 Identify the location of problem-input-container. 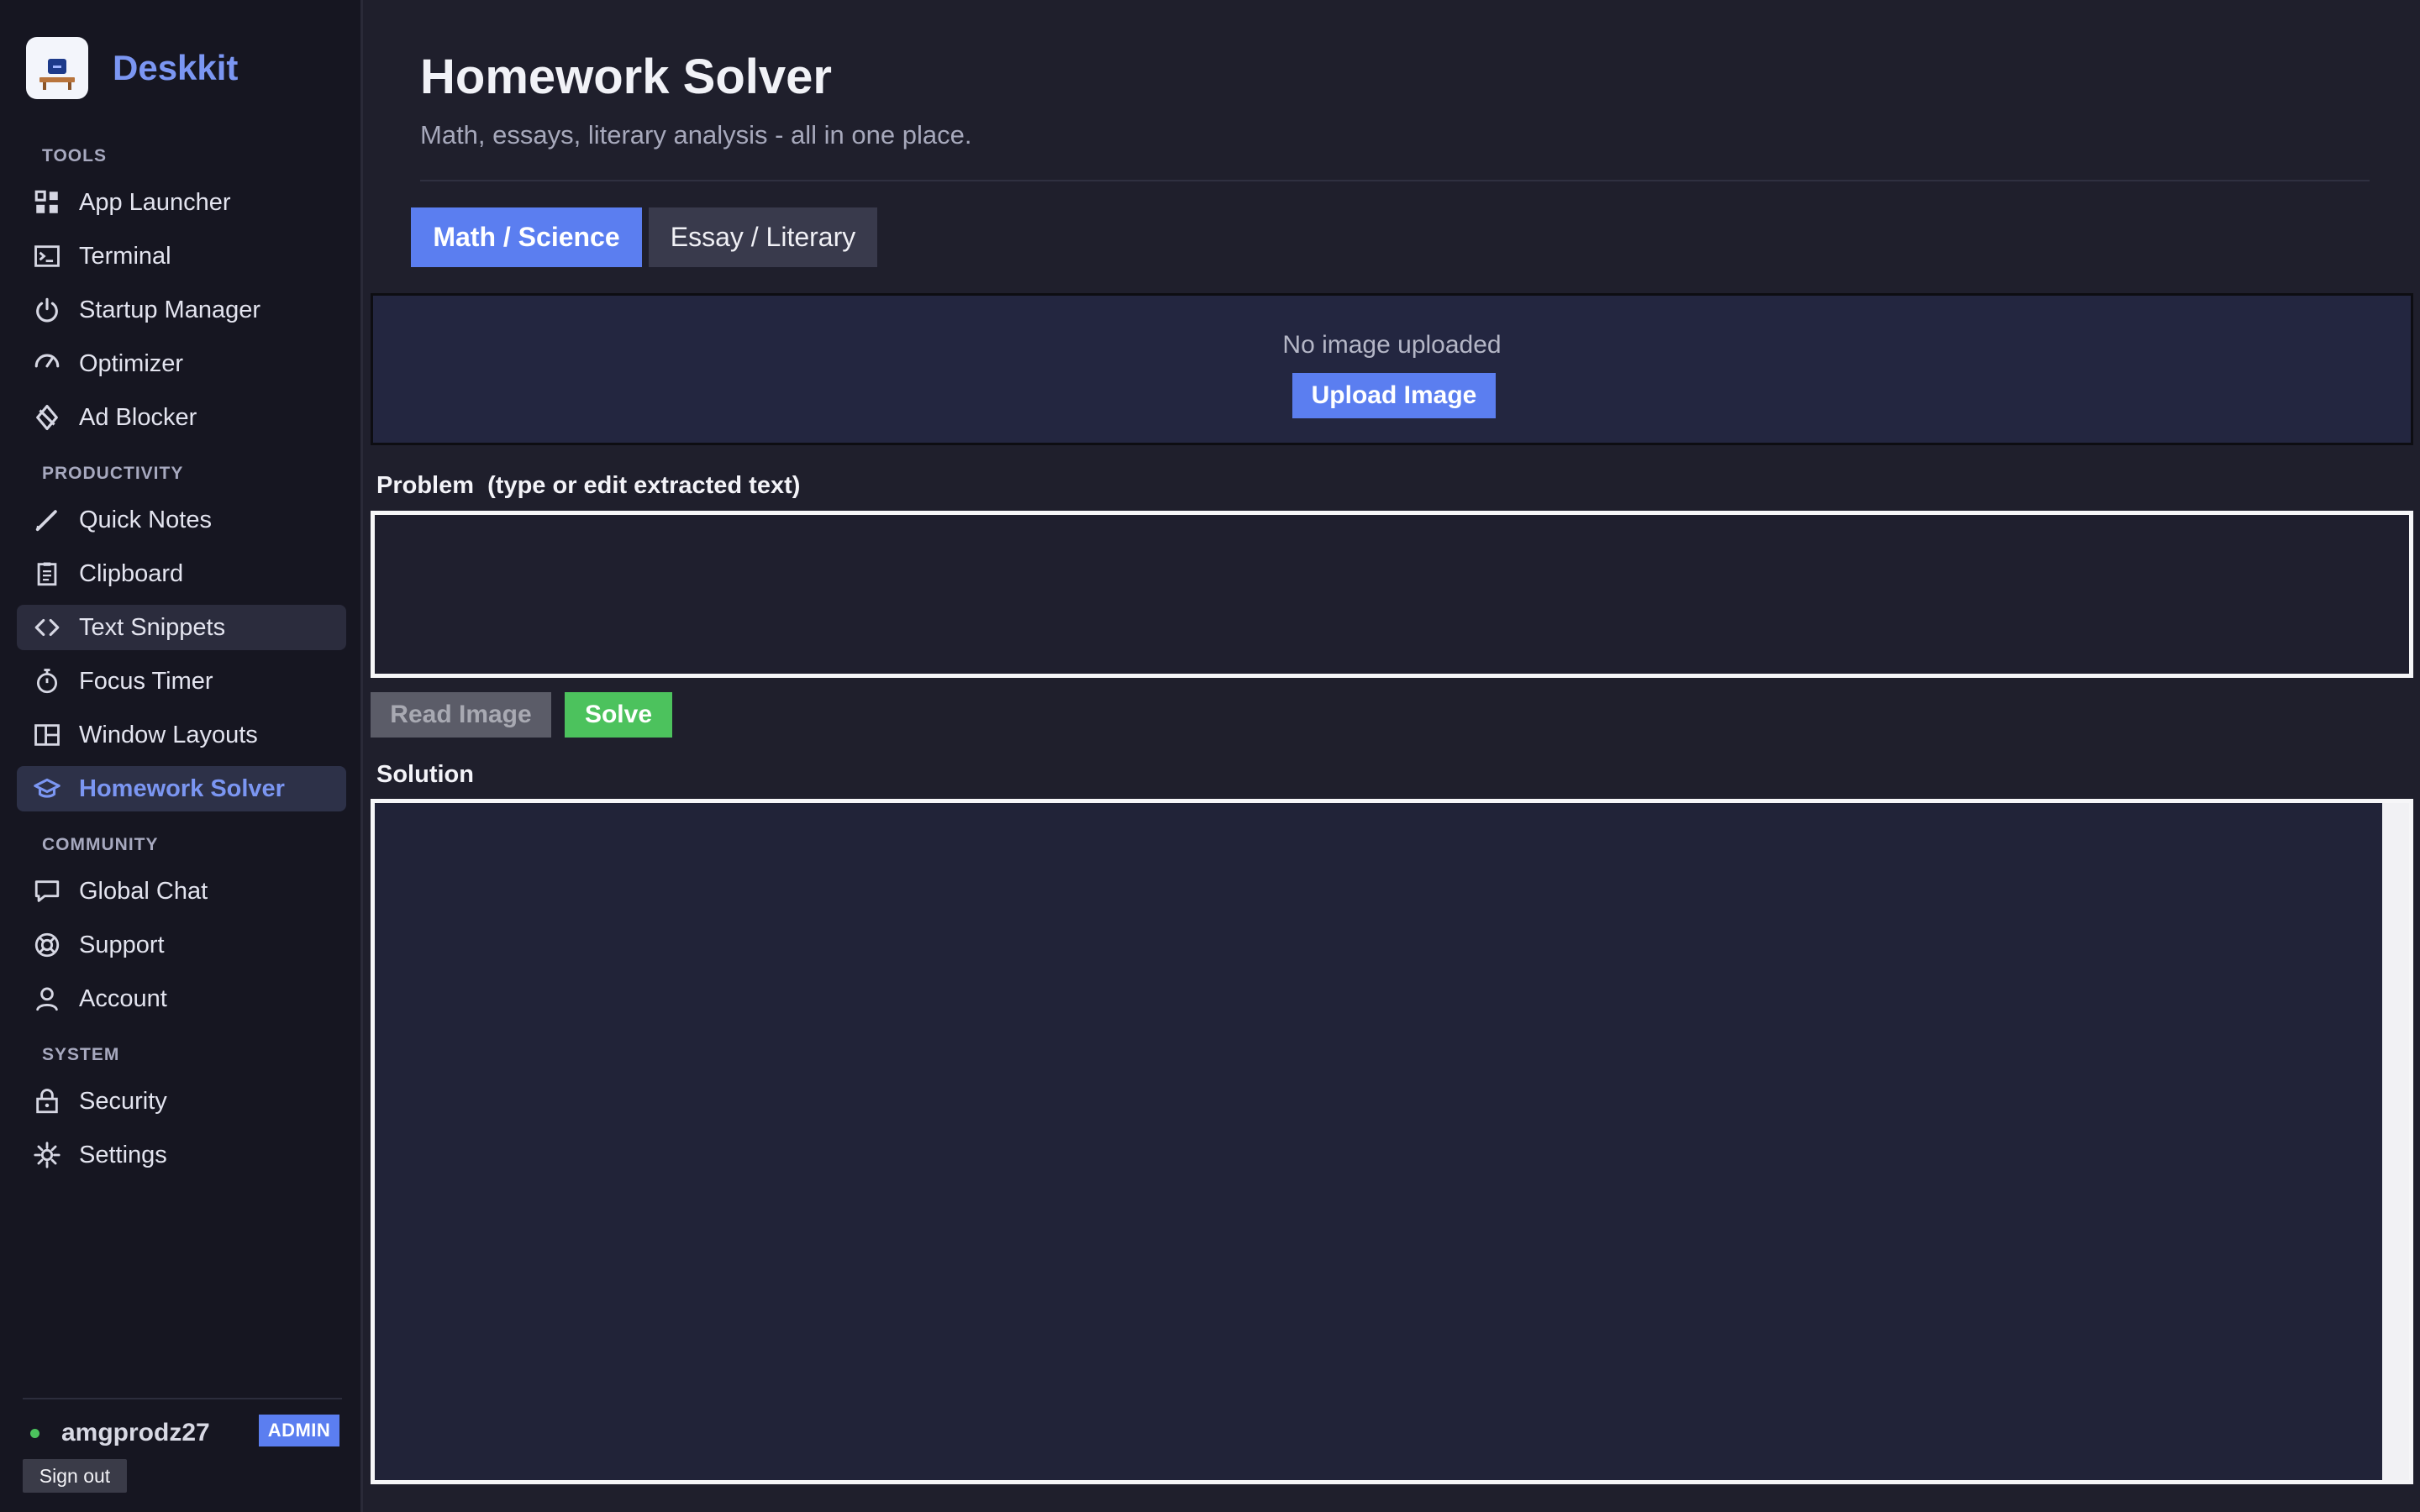
(1392, 594).